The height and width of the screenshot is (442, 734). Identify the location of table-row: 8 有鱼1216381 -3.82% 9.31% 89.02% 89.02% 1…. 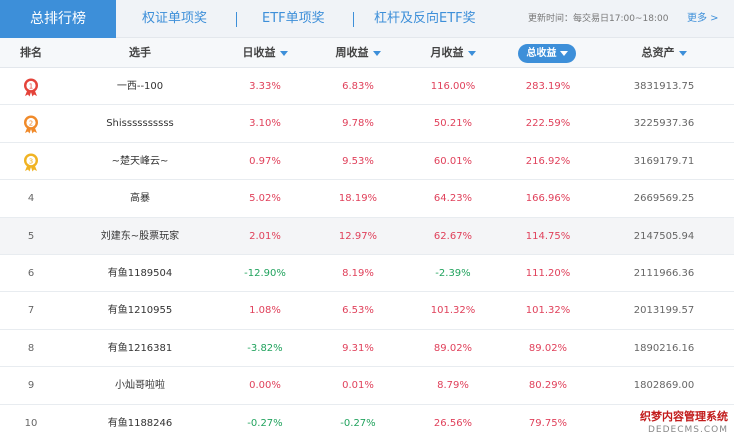
(367, 349).